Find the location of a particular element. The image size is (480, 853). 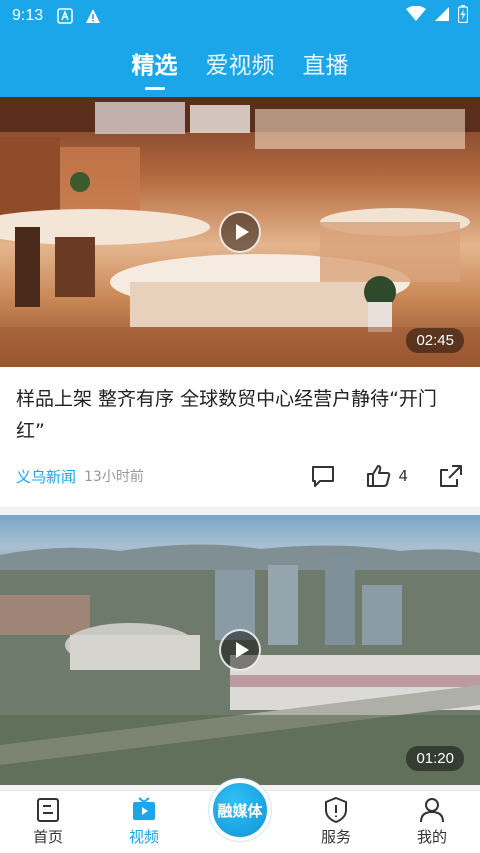

nav-service-label: 服务 is located at coordinates (335, 837).